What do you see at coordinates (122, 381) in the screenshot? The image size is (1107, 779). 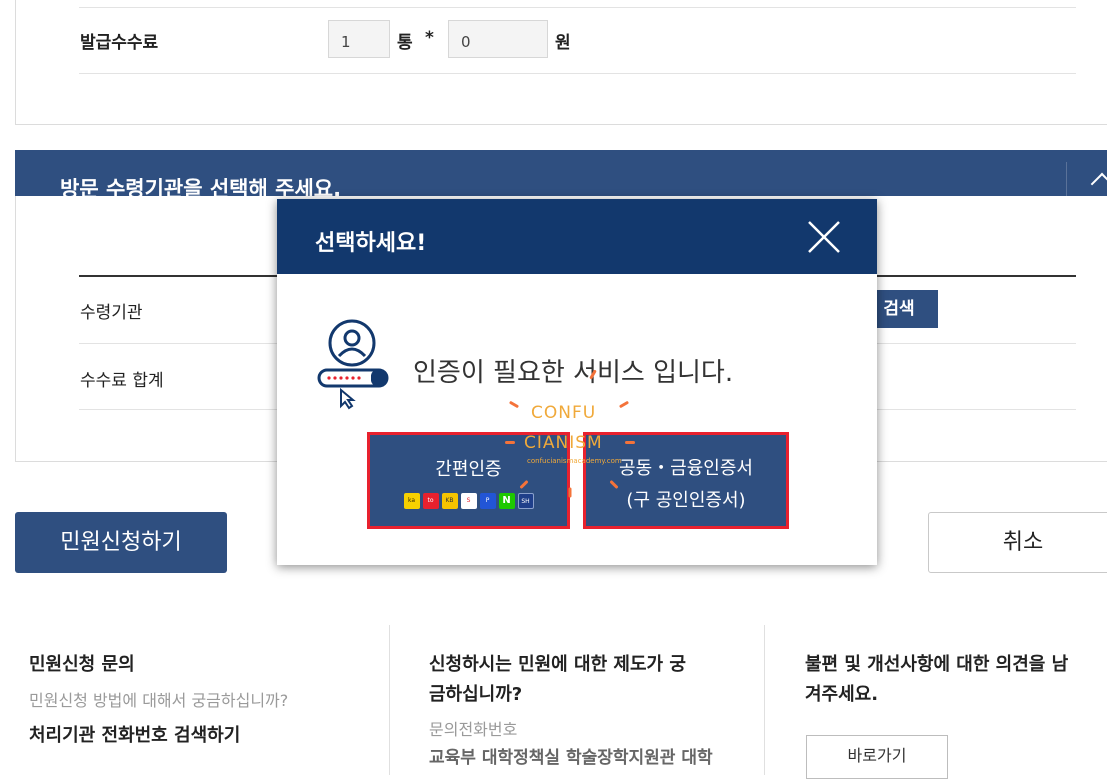 I see `row-label-fee-total: 수수료 합계` at bounding box center [122, 381].